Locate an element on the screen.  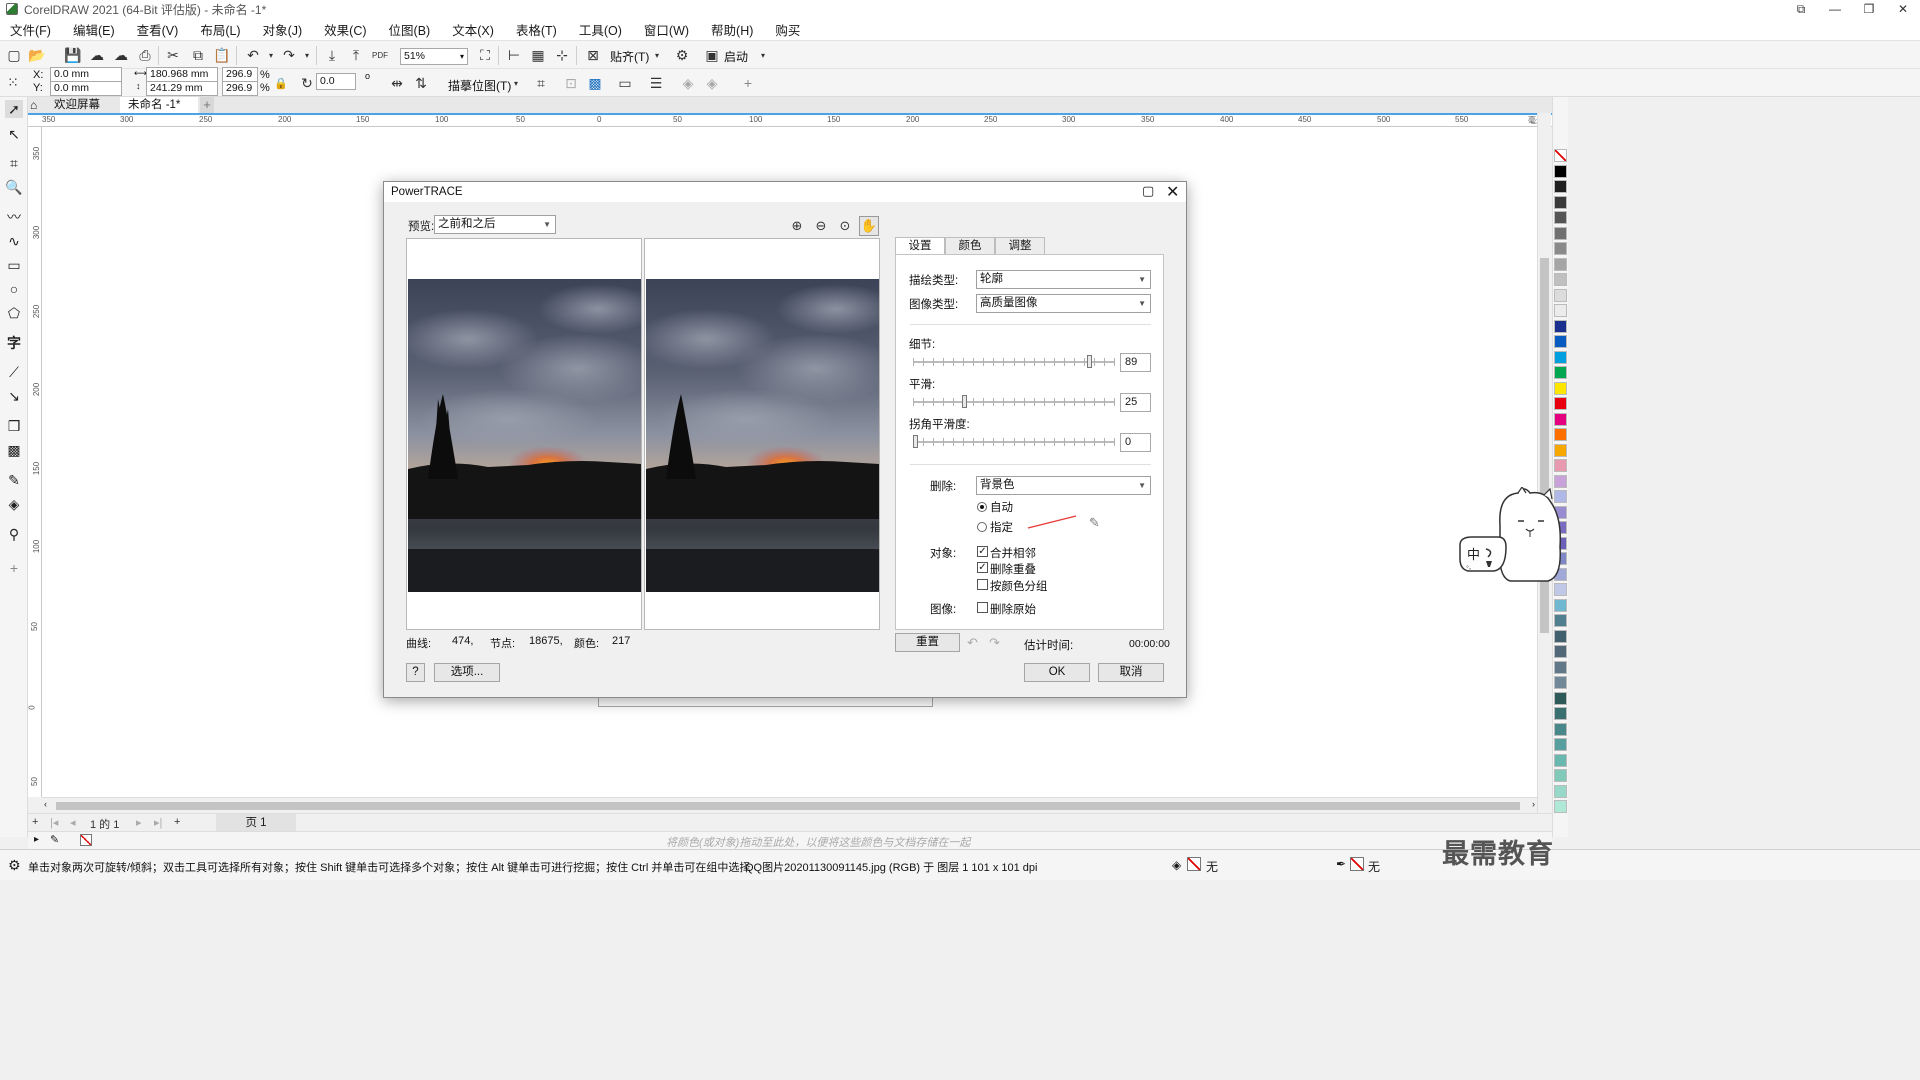
tab-adjust: 调整 is located at coordinates (1020, 245).